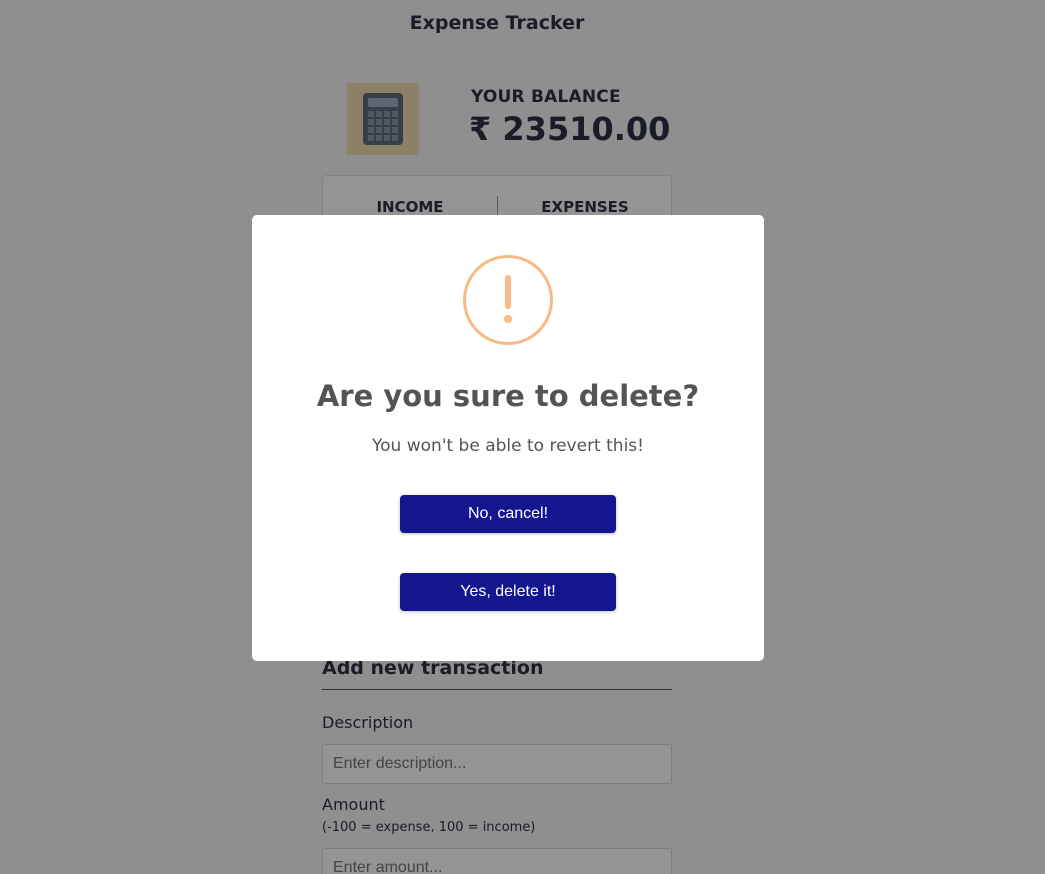 The image size is (1045, 874). I want to click on confirm-delete-button: Yes, delete it!, so click(508, 592).